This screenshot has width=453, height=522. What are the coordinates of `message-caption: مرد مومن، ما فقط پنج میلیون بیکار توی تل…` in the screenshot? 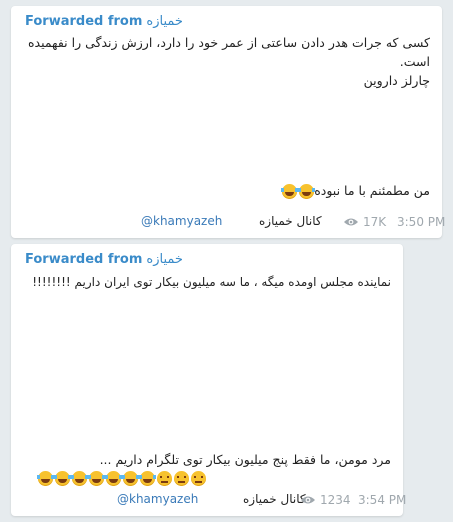 It's located at (245, 459).